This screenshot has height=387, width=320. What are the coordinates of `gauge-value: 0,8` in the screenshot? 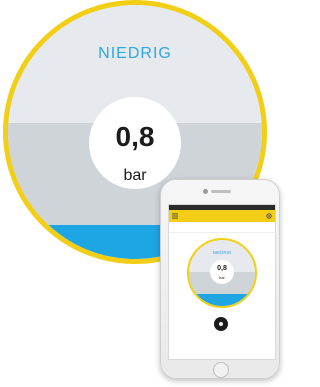 It's located at (135, 136).